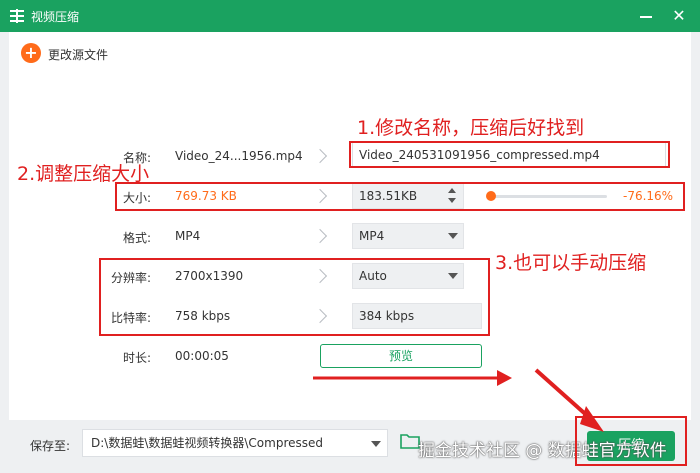  Describe the element at coordinates (458, 400) in the screenshot. I see `annotation-arrows` at that location.